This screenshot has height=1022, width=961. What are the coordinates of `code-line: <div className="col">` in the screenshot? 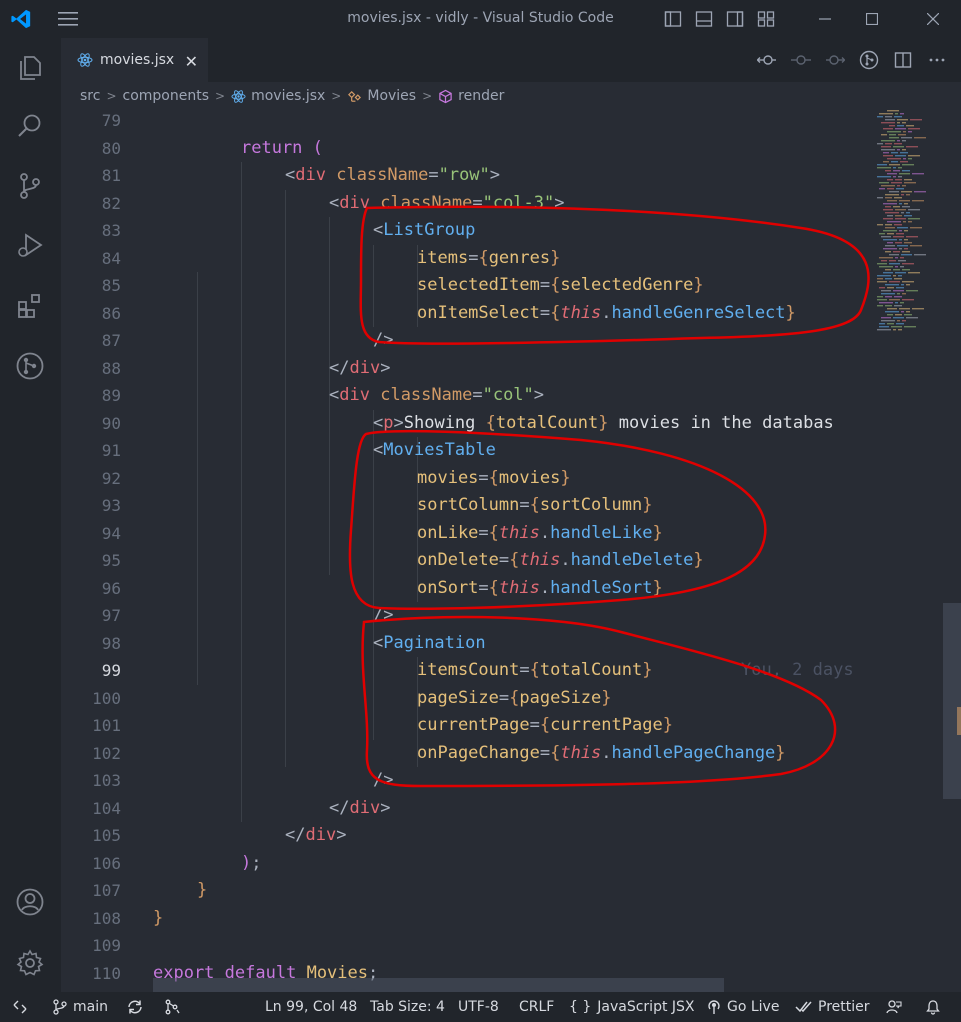 It's located at (436, 396).